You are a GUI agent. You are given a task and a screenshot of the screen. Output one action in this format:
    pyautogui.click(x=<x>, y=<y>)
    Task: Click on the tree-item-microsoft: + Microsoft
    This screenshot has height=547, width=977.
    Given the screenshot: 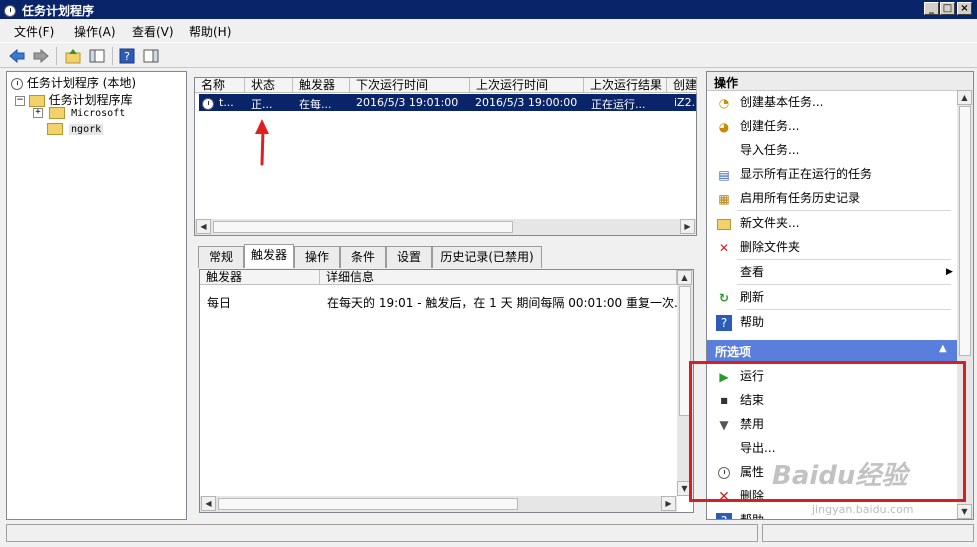 What is the action you would take?
    pyautogui.click(x=79, y=113)
    